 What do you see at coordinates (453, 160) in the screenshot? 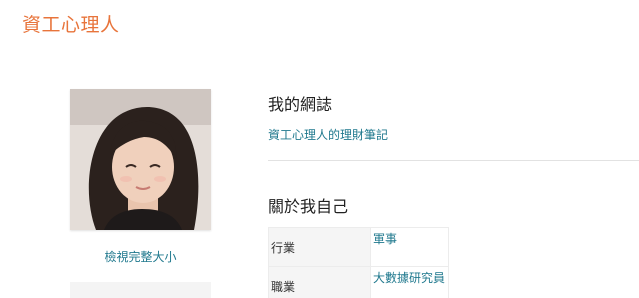
I see `section-divider` at bounding box center [453, 160].